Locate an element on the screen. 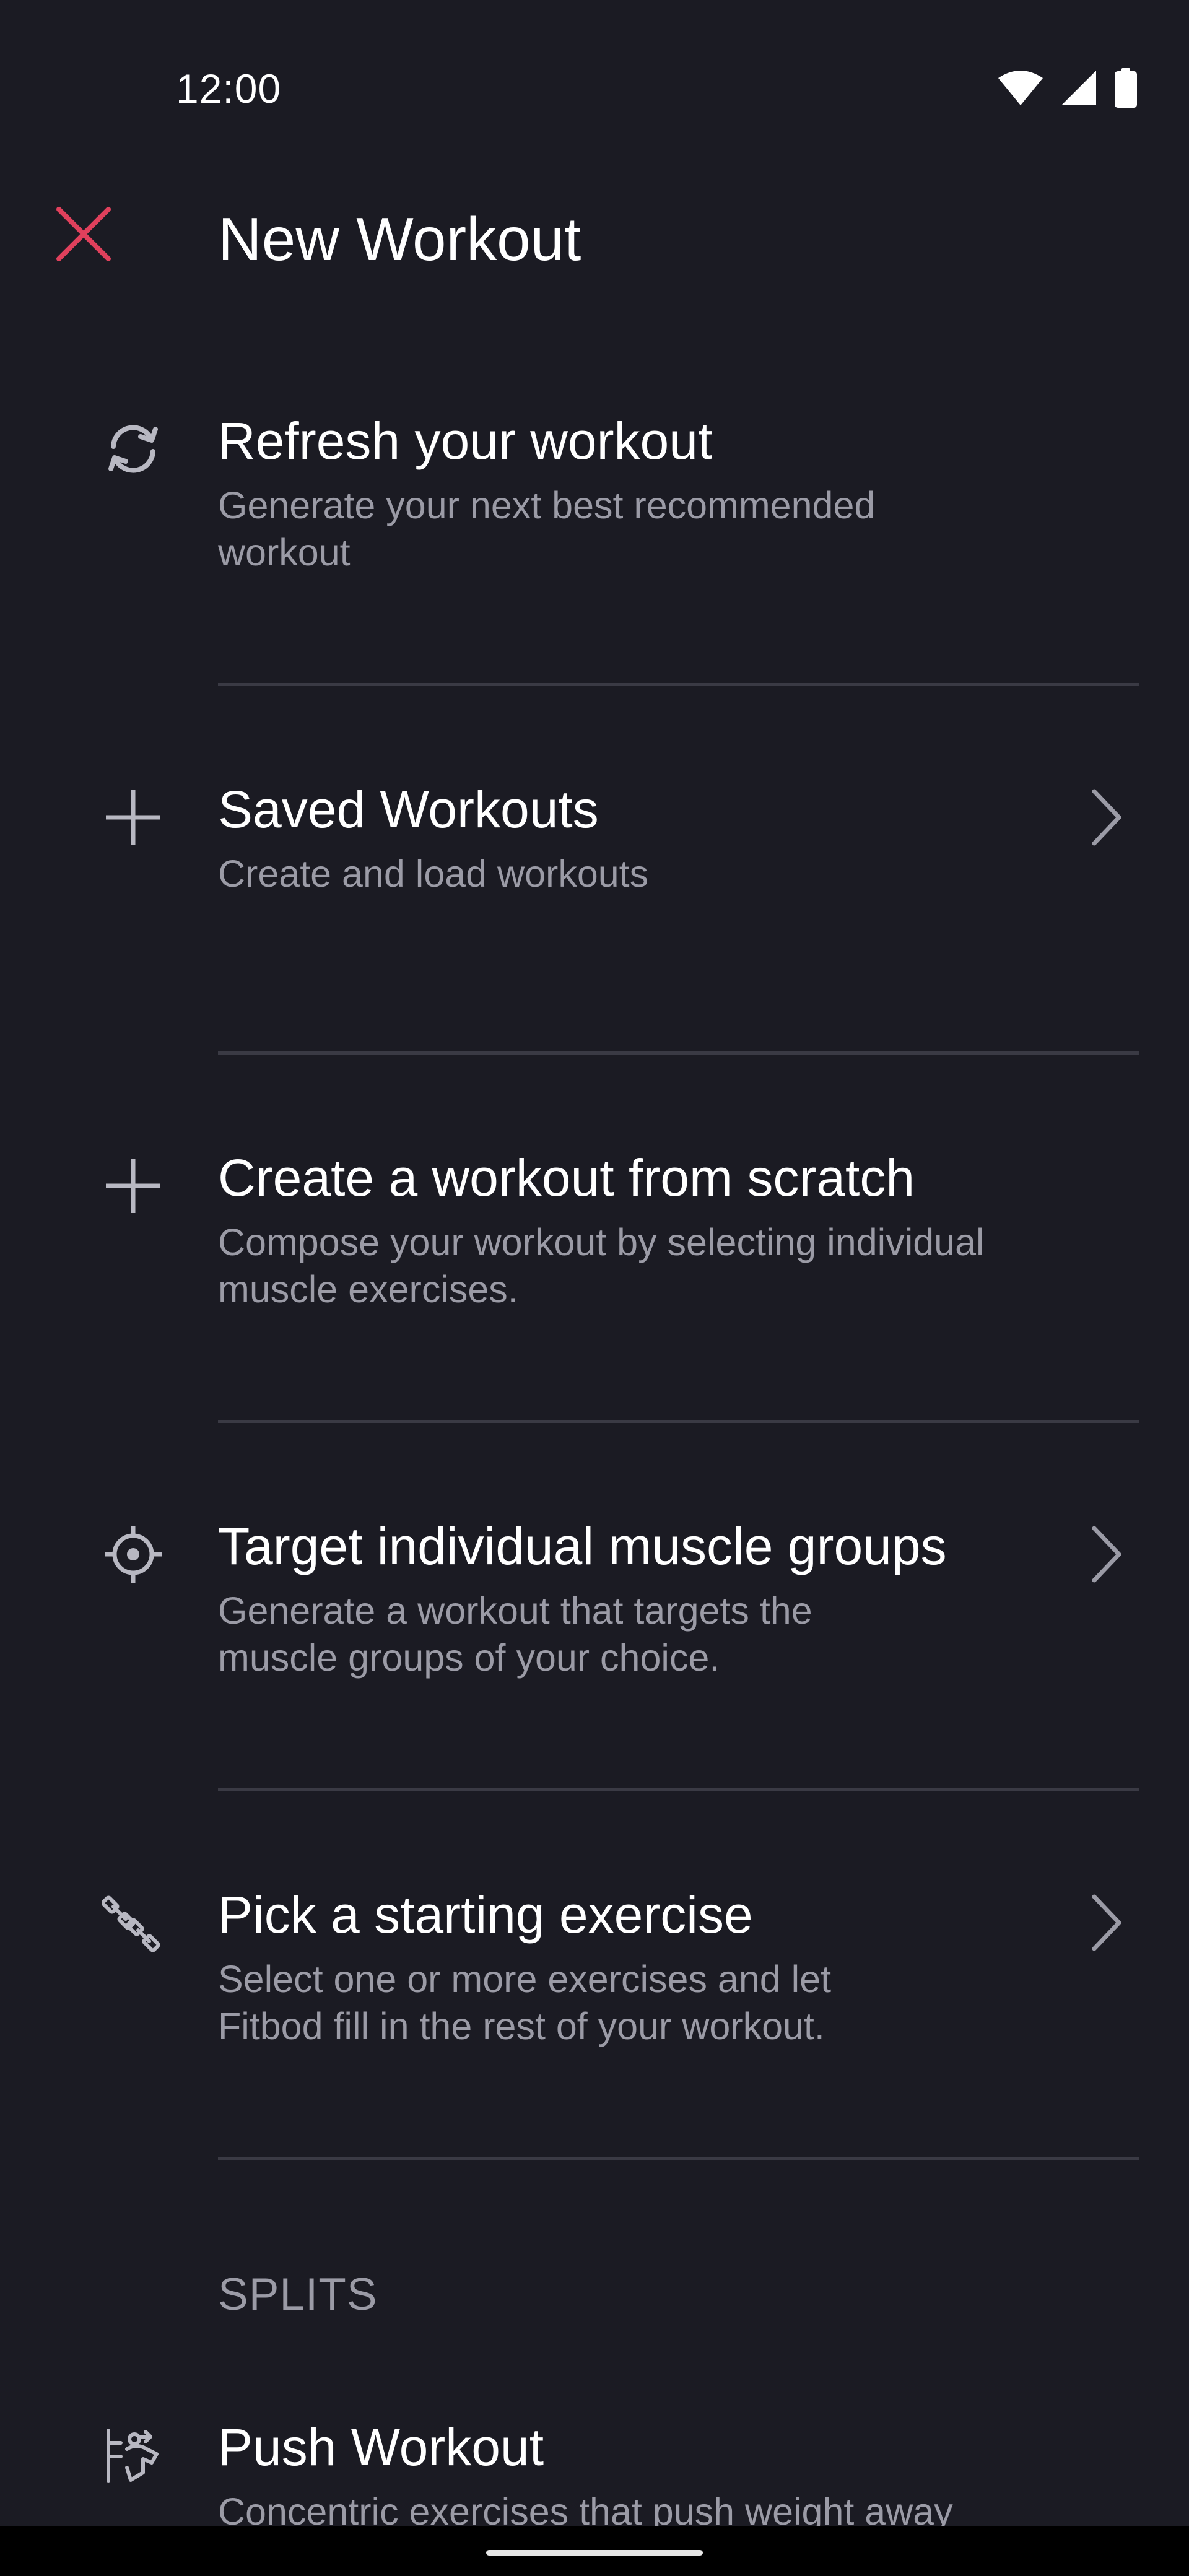 This screenshot has height=2576, width=1189. menu-item-subtitle: Create and load workouts is located at coordinates (433, 874).